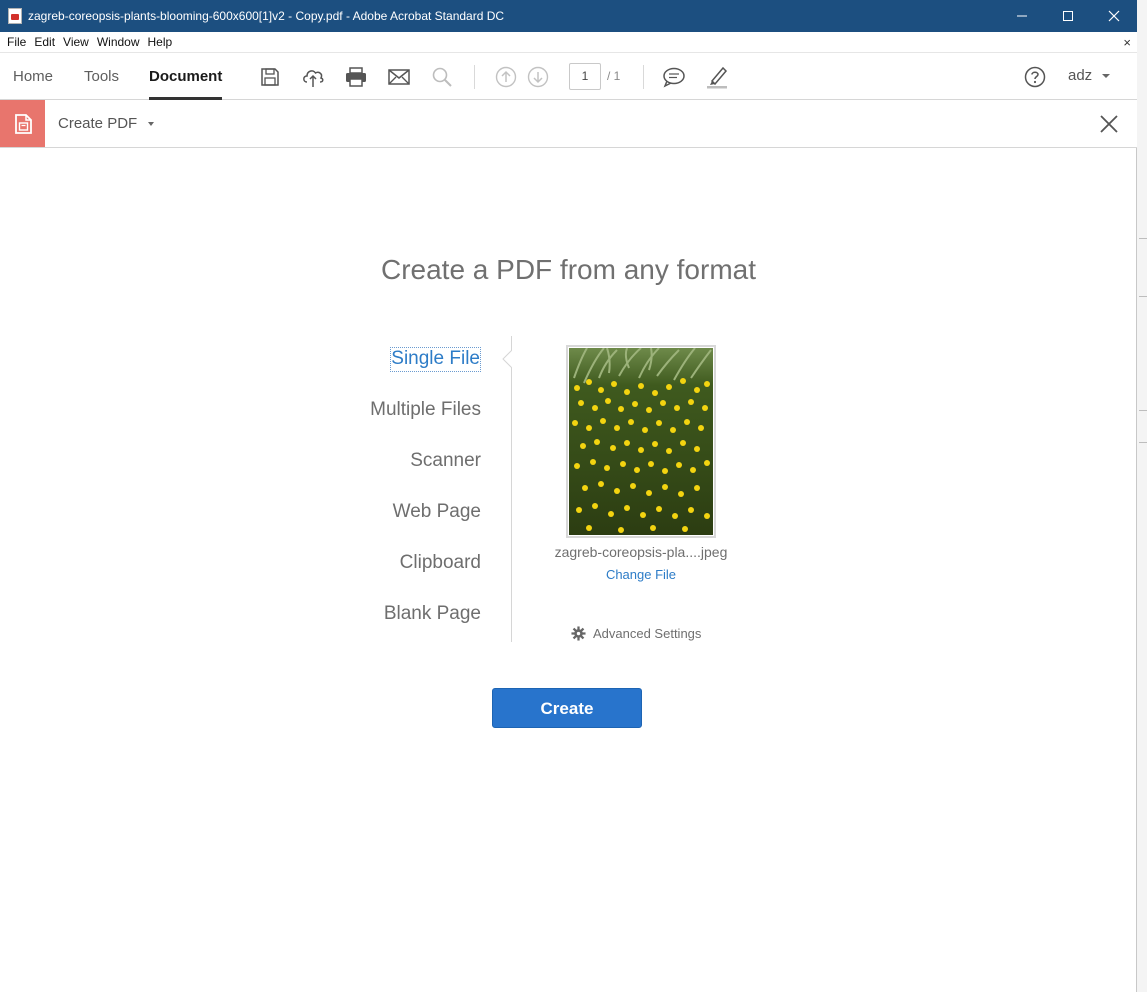  I want to click on option-single-file: Single File, so click(435, 359).